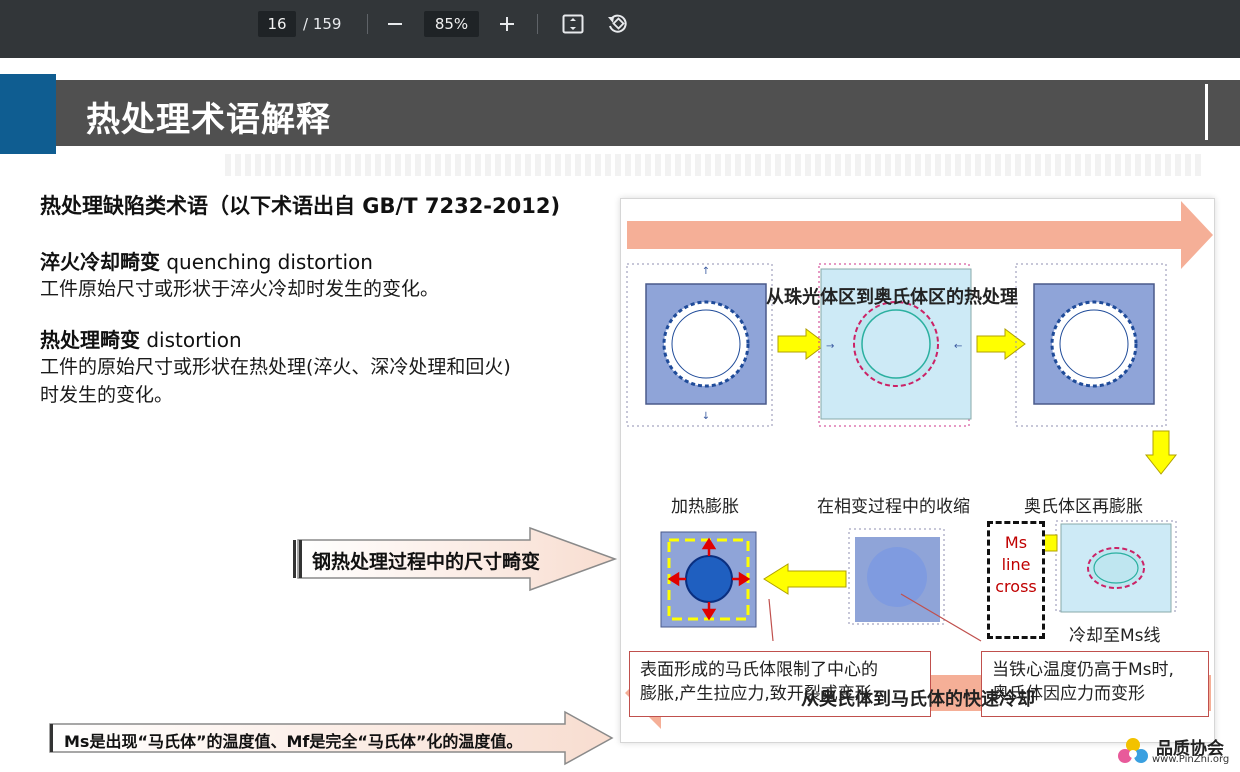 Image resolution: width=1240 pixels, height=772 pixels. Describe the element at coordinates (1083, 507) in the screenshot. I see `stage-label: 奥氏体区再膨胀` at that location.